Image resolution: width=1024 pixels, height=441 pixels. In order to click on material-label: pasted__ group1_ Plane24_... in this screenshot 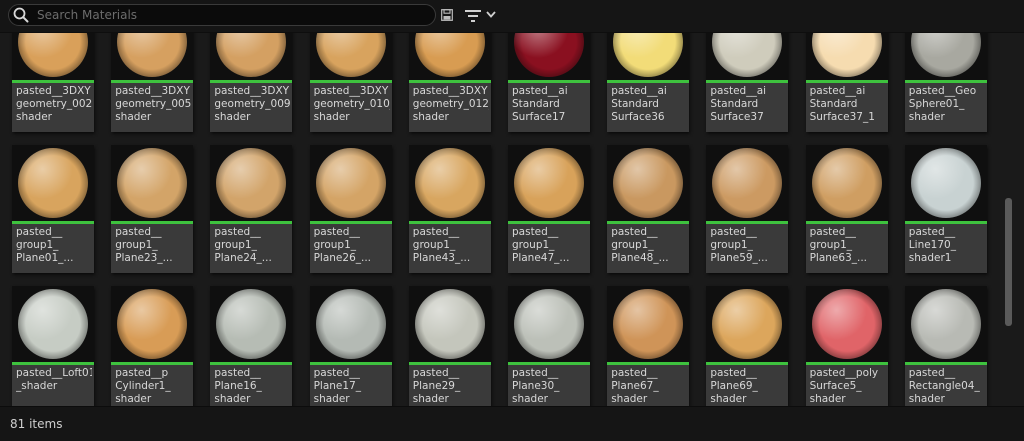, I will do `click(243, 245)`.